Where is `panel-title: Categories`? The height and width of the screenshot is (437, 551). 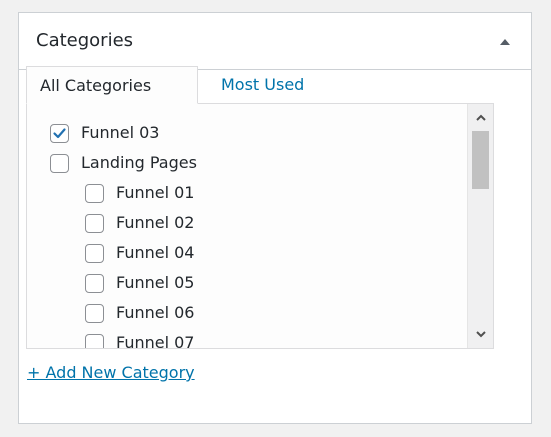
panel-title: Categories is located at coordinates (85, 40).